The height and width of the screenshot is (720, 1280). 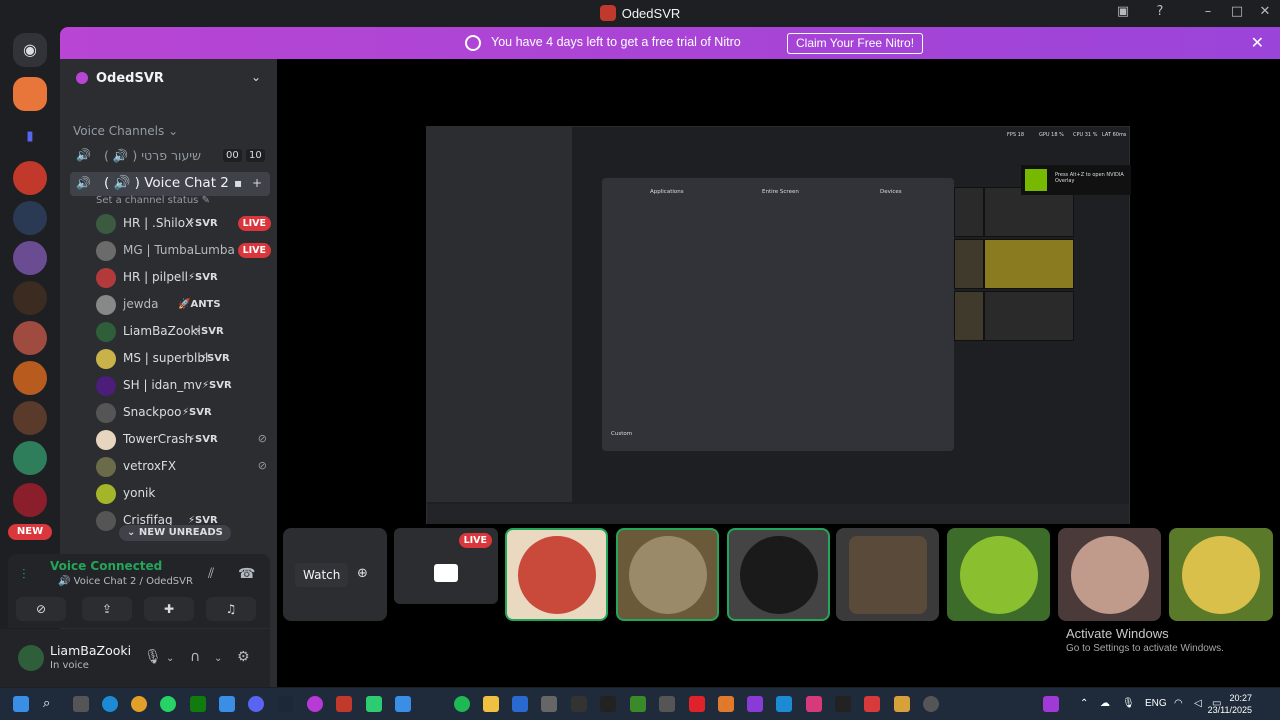 I want to click on close-window-button: ✕, so click(x=1265, y=13).